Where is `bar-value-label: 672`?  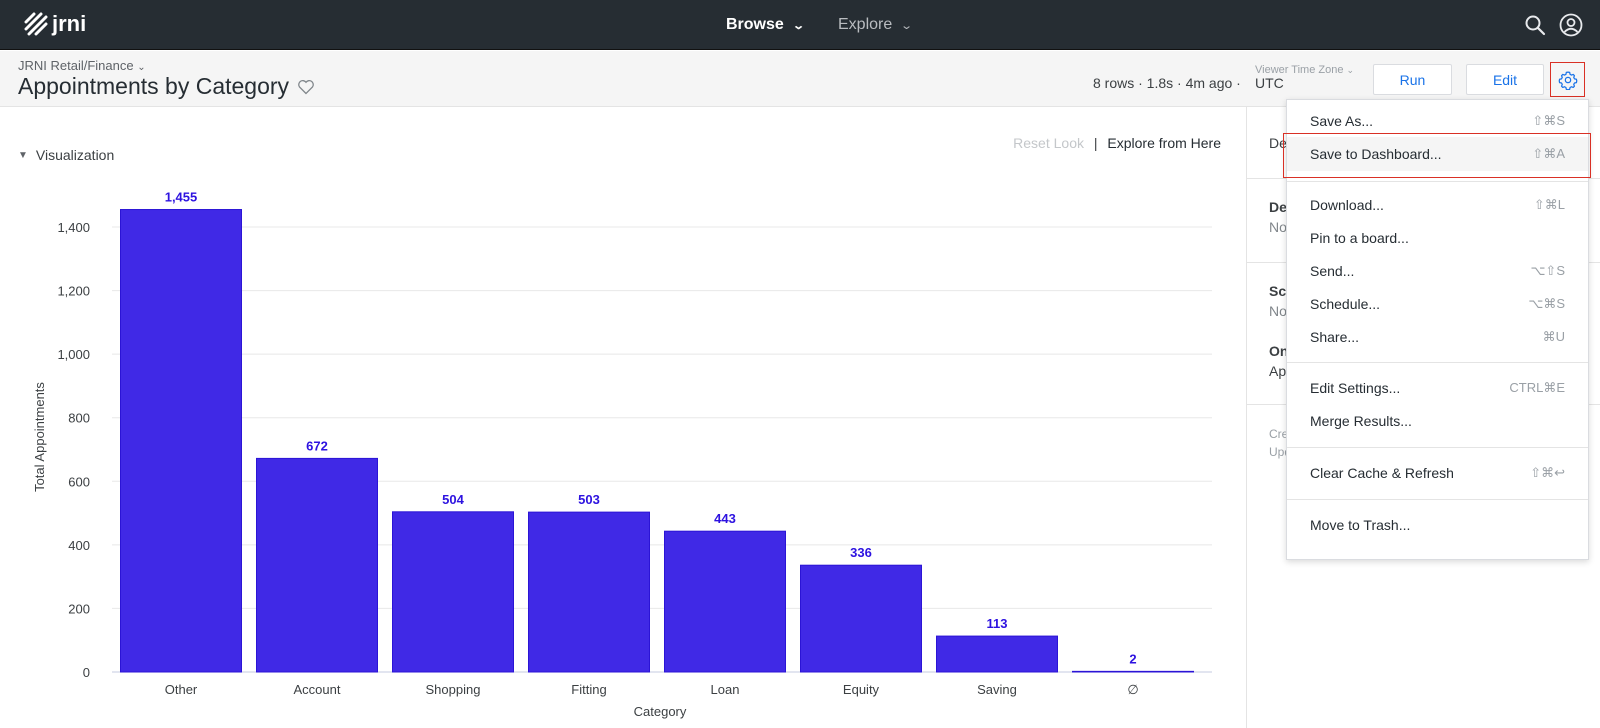
bar-value-label: 672 is located at coordinates (317, 445).